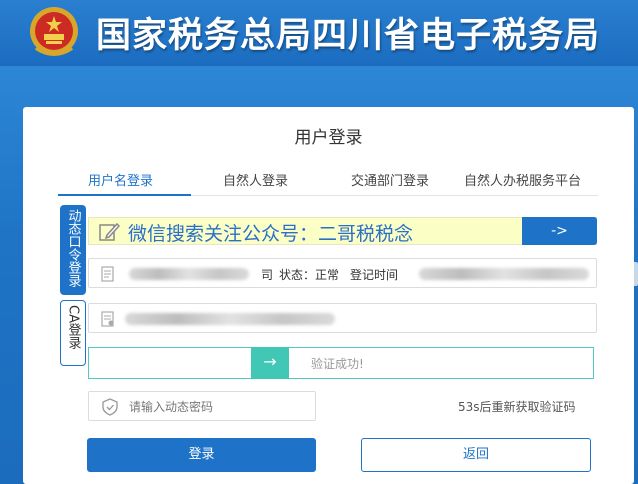  I want to click on dynamic-password-input, so click(219, 407).